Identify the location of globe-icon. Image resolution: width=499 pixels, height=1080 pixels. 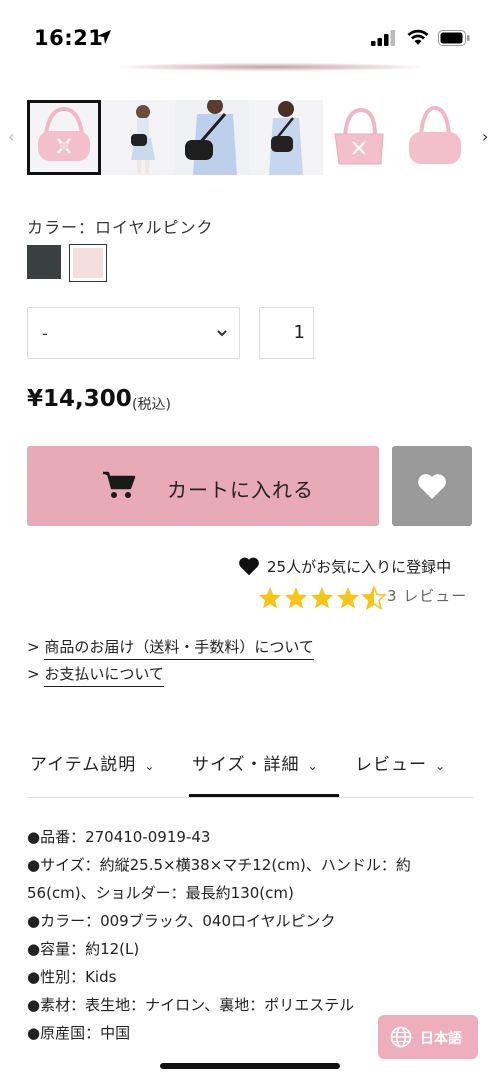
(401, 1037).